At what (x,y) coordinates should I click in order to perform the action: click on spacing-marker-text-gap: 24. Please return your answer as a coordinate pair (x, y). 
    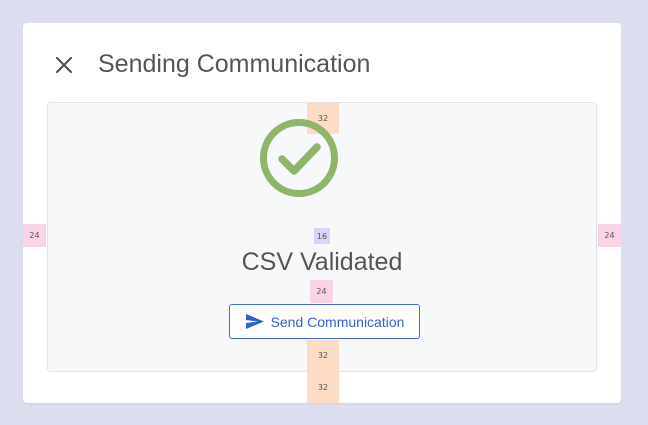
    Looking at the image, I should click on (321, 291).